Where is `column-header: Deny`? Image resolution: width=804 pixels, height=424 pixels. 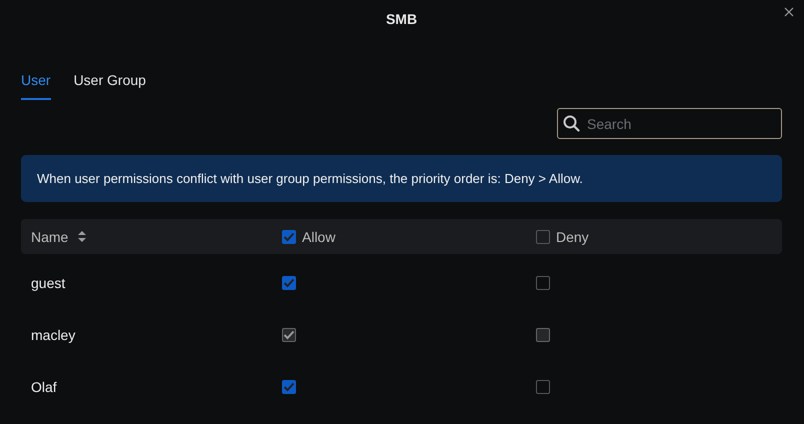
column-header: Deny is located at coordinates (572, 236).